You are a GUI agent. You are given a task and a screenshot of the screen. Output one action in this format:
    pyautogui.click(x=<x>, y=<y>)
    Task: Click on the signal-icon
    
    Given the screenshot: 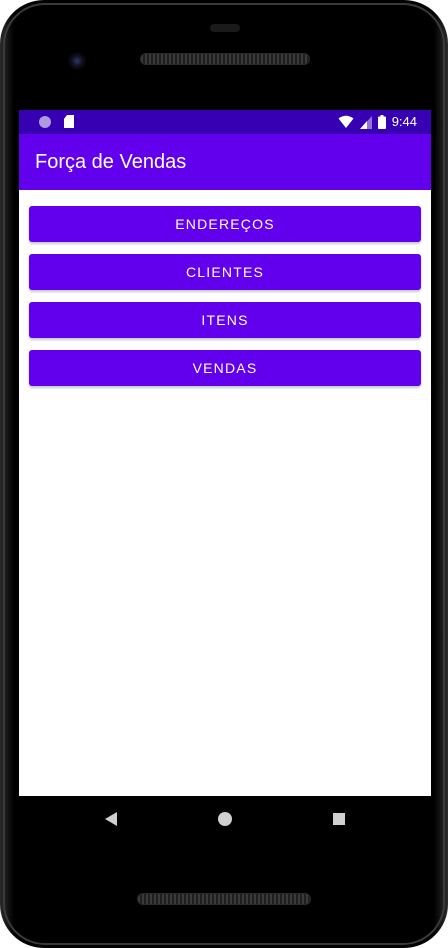 What is the action you would take?
    pyautogui.click(x=365, y=122)
    